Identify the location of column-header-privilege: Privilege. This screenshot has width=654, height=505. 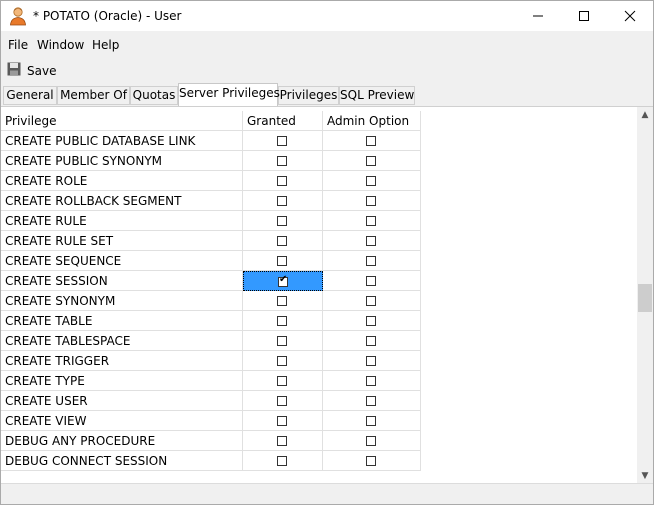
(122, 121).